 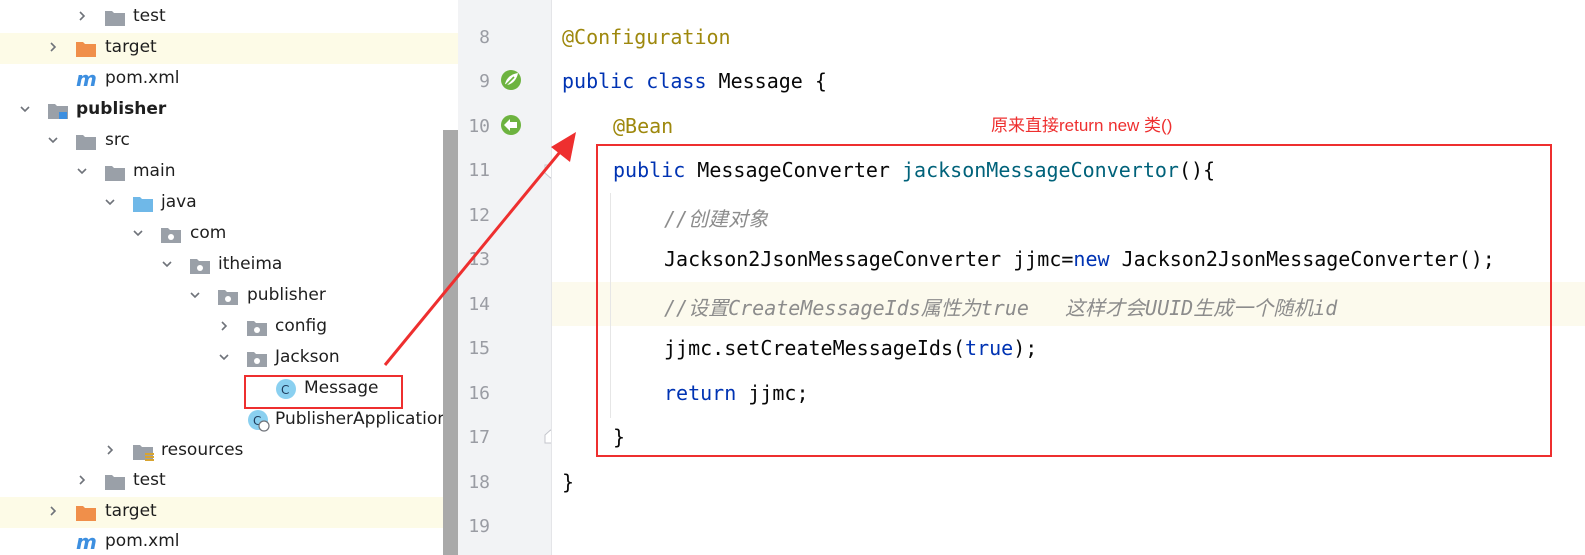 What do you see at coordinates (479, 249) in the screenshot?
I see `annotation-arrow-icon` at bounding box center [479, 249].